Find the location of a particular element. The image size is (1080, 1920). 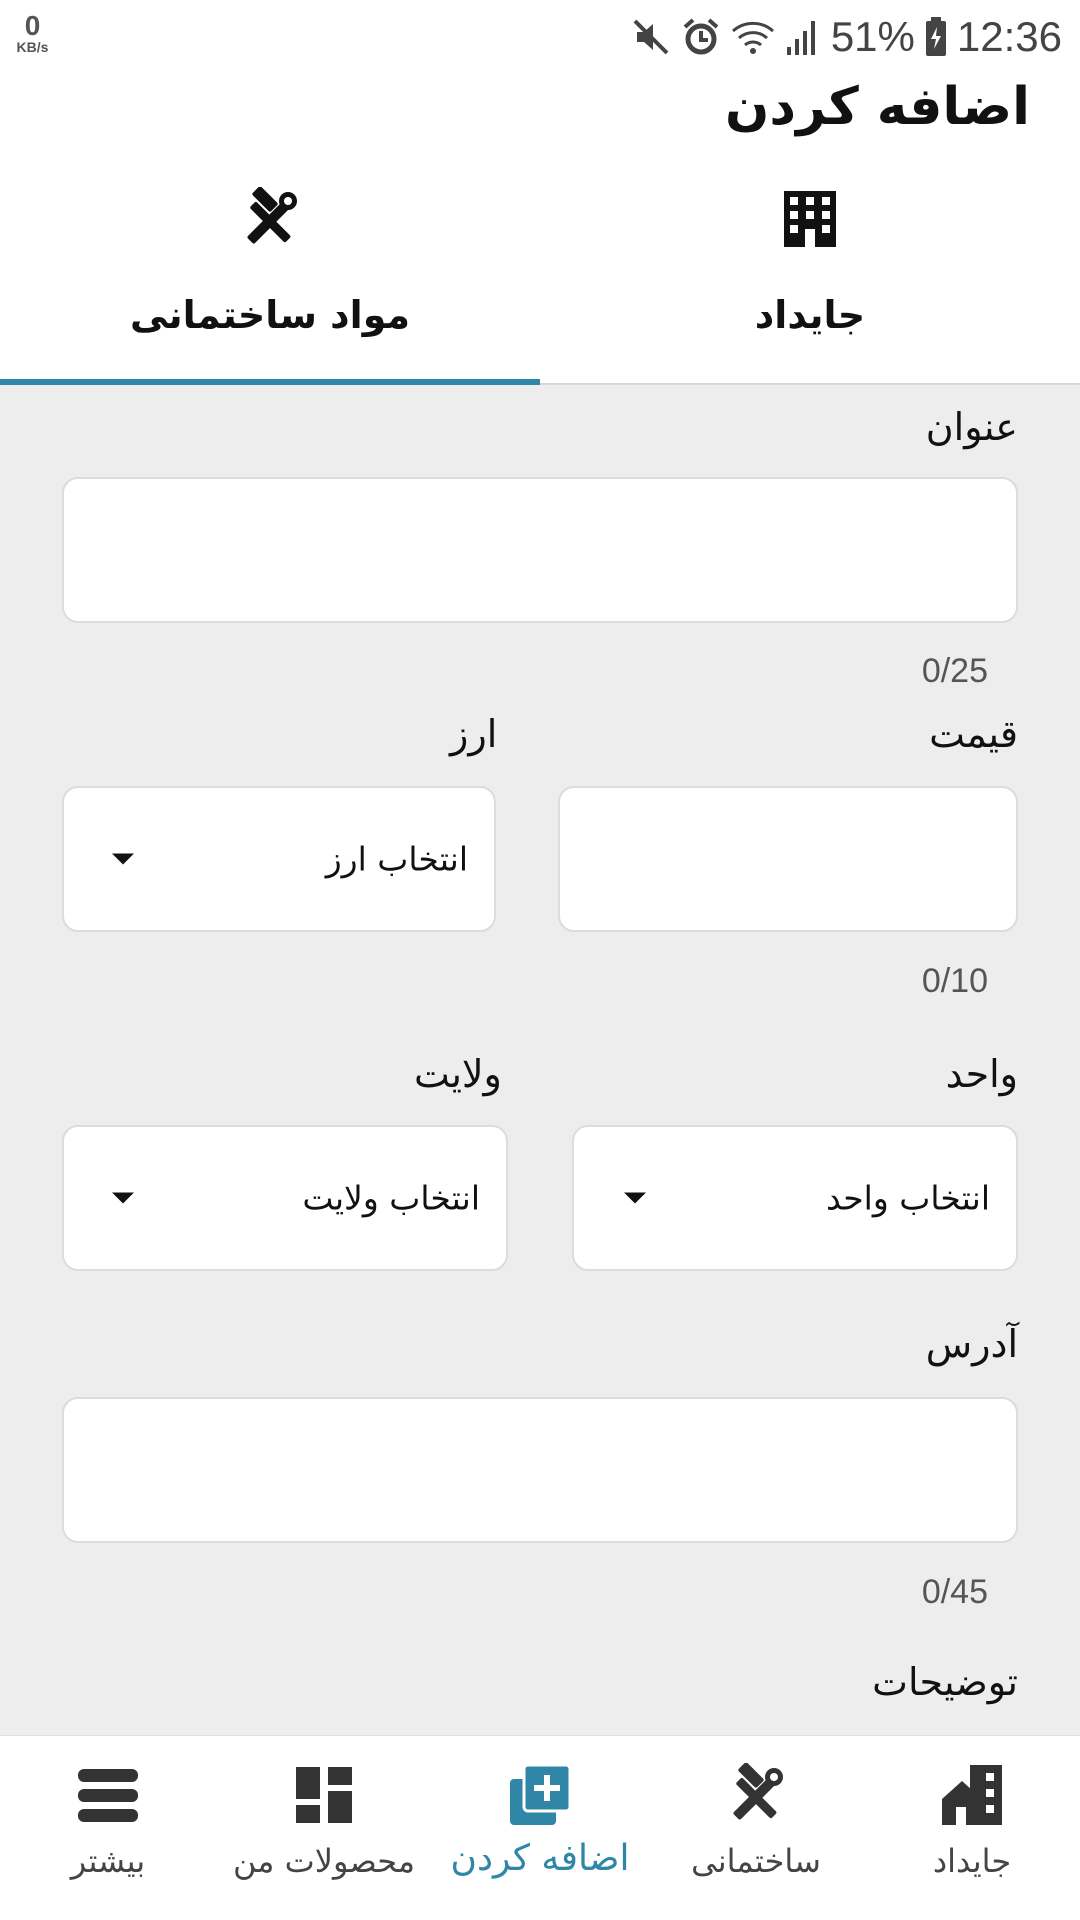

currency-select: انتخاب ارز is located at coordinates (279, 859).